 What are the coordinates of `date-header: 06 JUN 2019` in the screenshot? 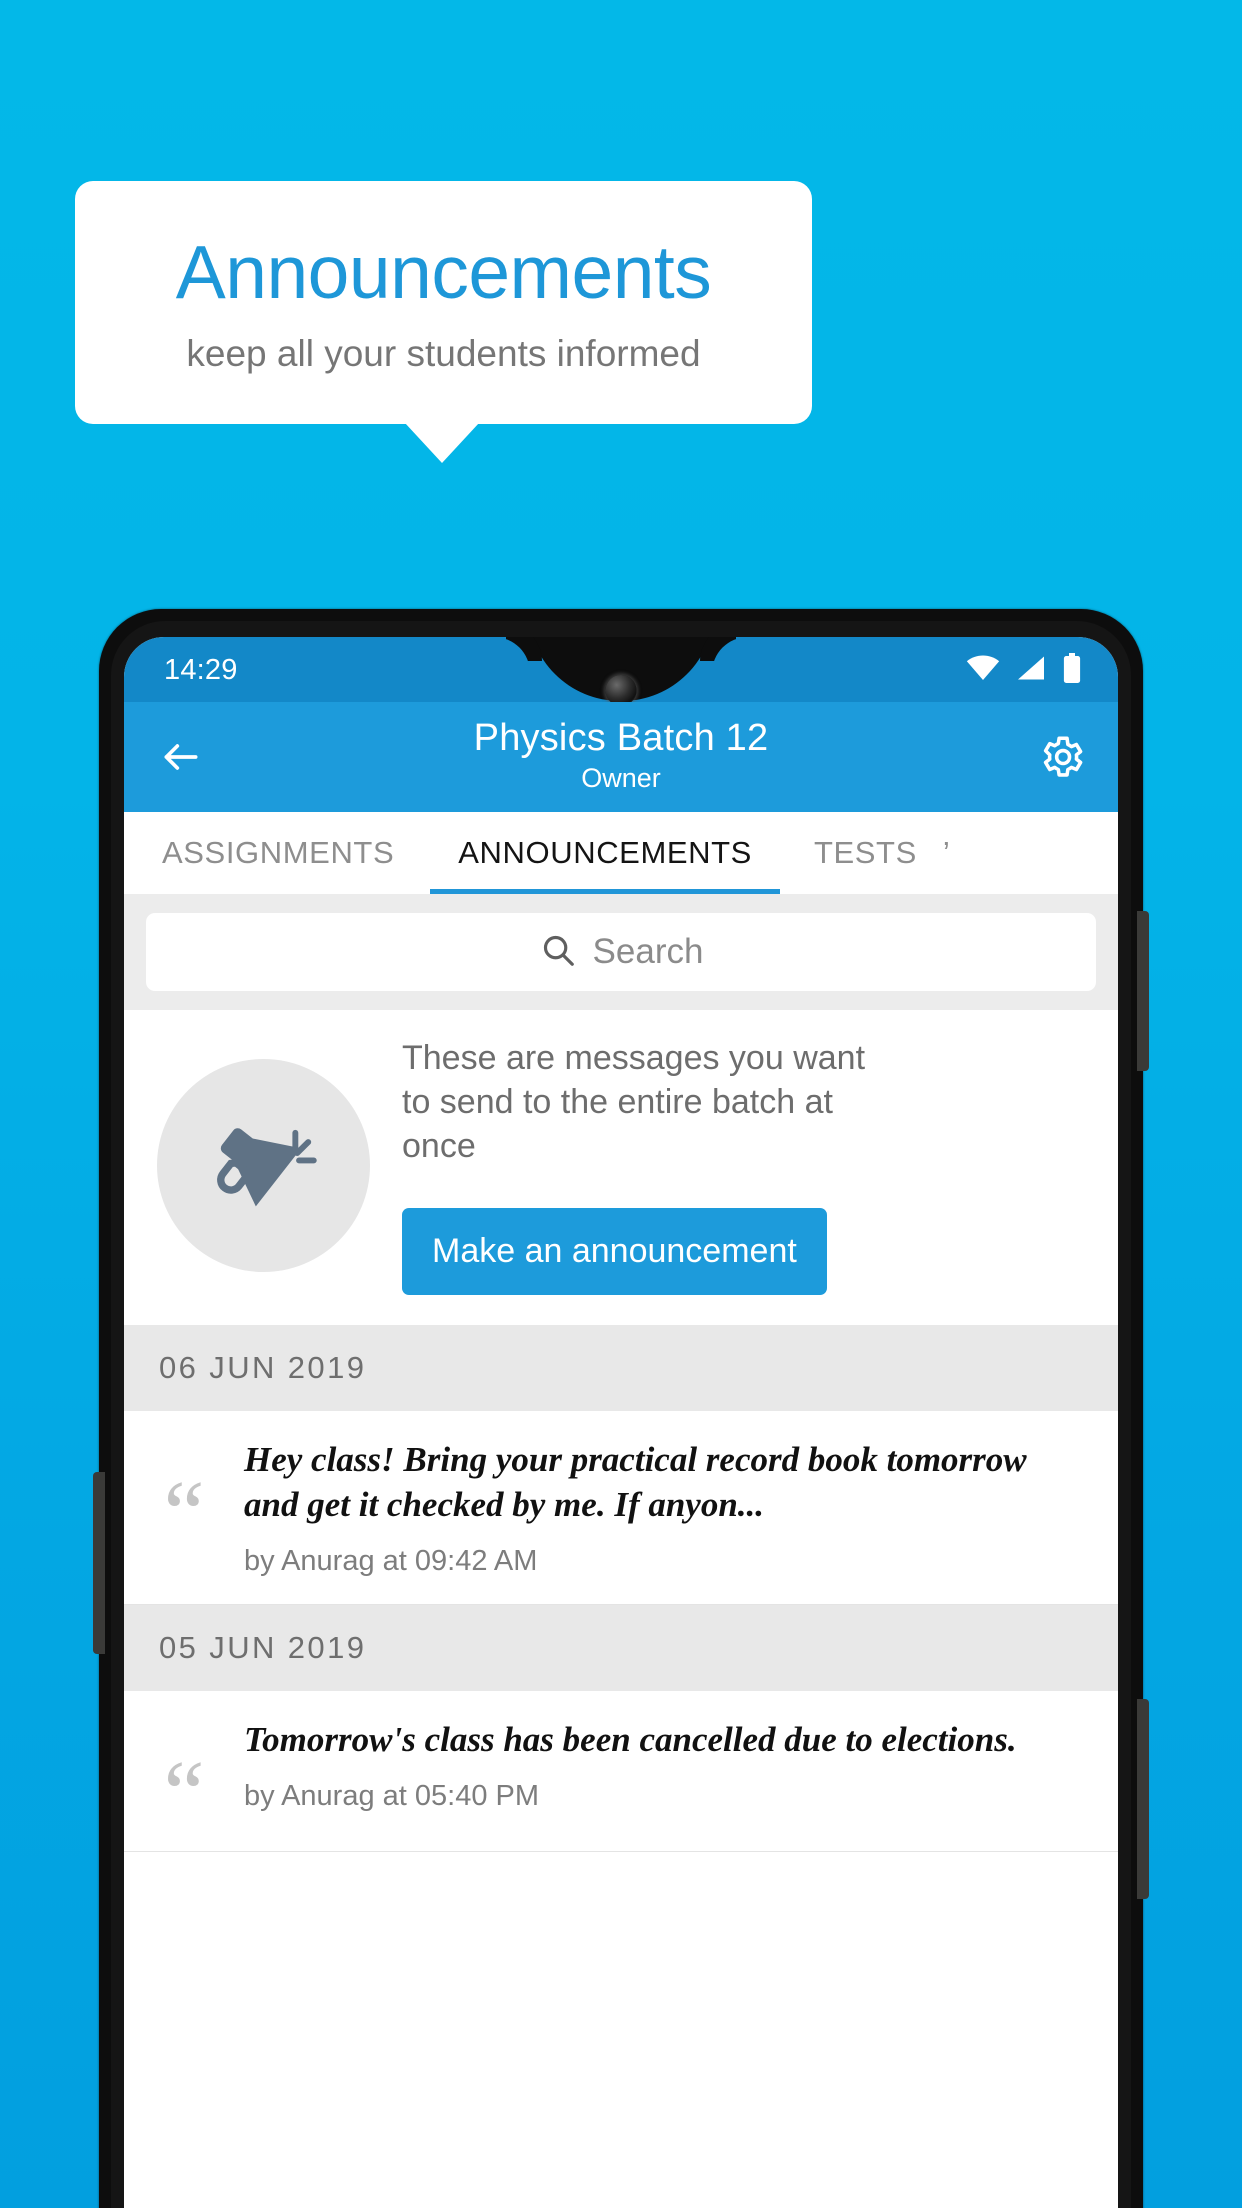 It's located at (621, 1368).